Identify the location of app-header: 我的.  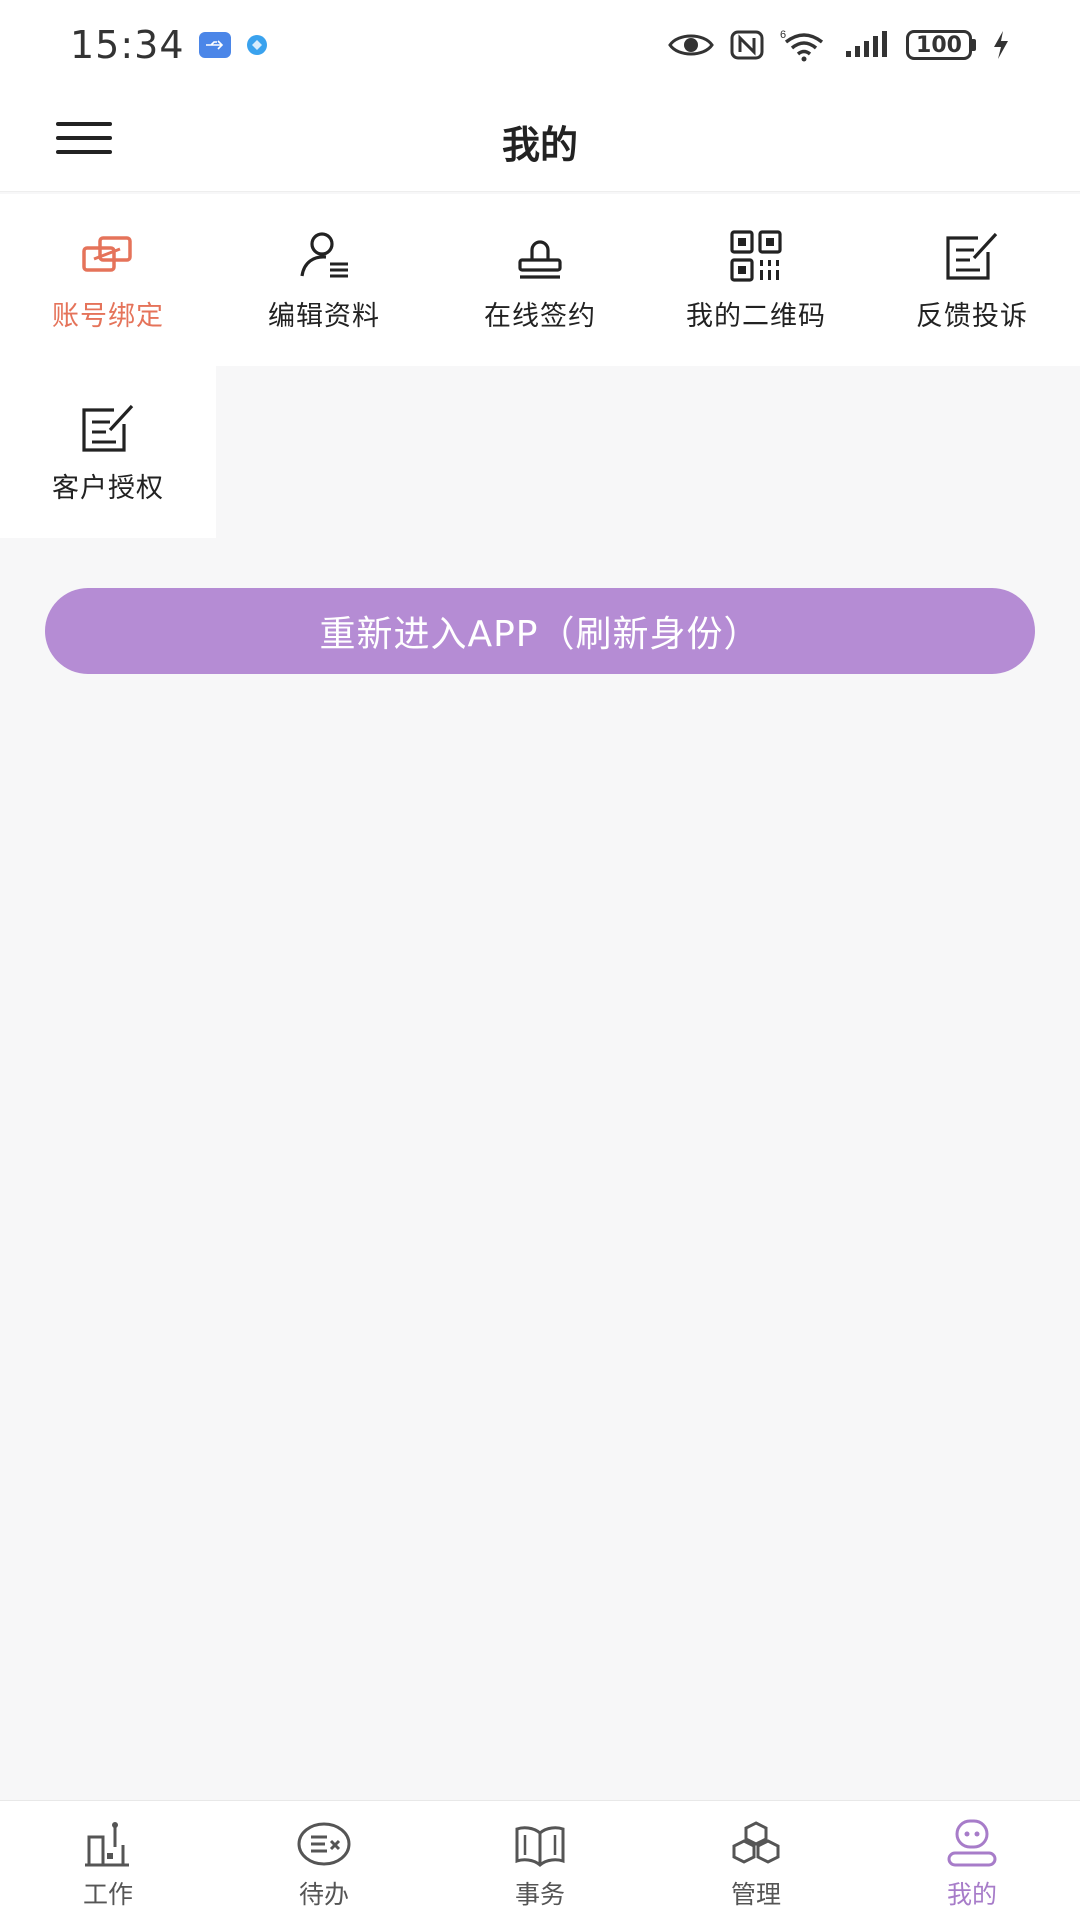
(540, 141).